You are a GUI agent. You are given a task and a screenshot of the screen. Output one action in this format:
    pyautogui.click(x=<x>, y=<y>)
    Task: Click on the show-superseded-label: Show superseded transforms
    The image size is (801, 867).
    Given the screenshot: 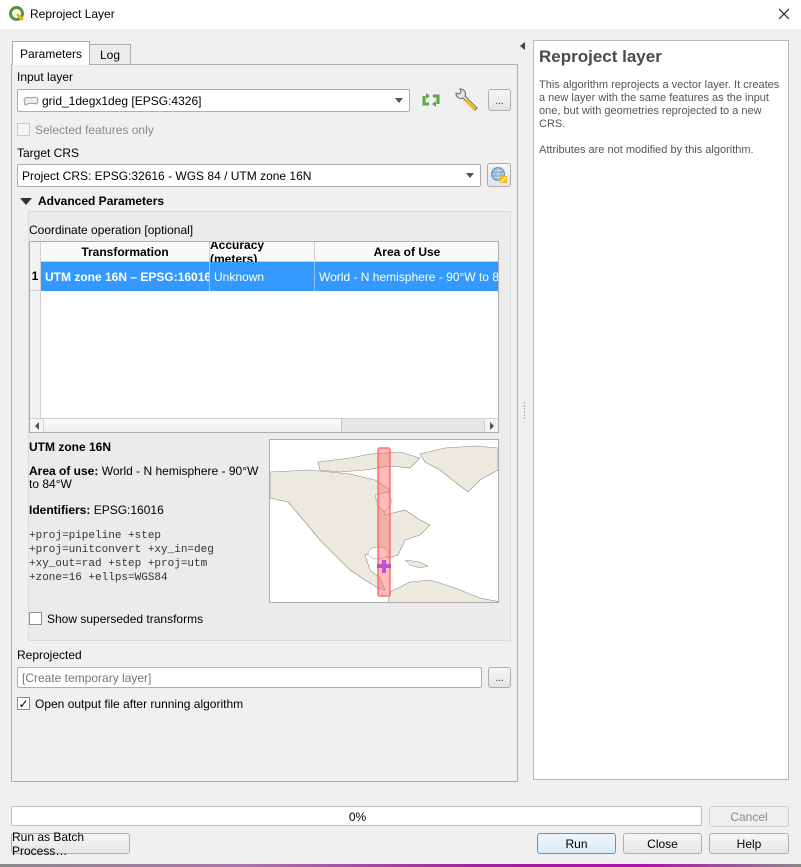 What is the action you would take?
    pyautogui.click(x=125, y=619)
    